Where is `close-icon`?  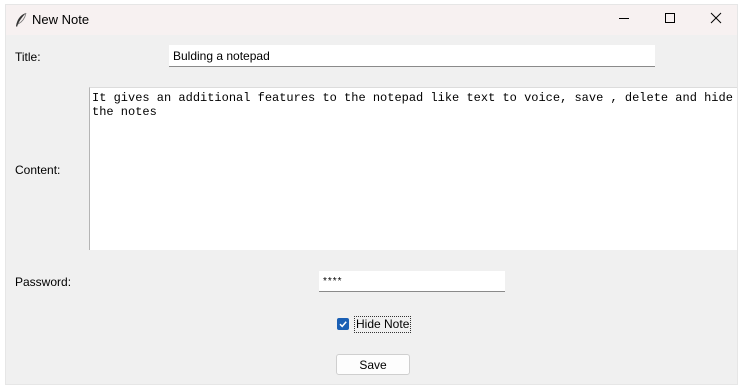
close-icon is located at coordinates (716, 20).